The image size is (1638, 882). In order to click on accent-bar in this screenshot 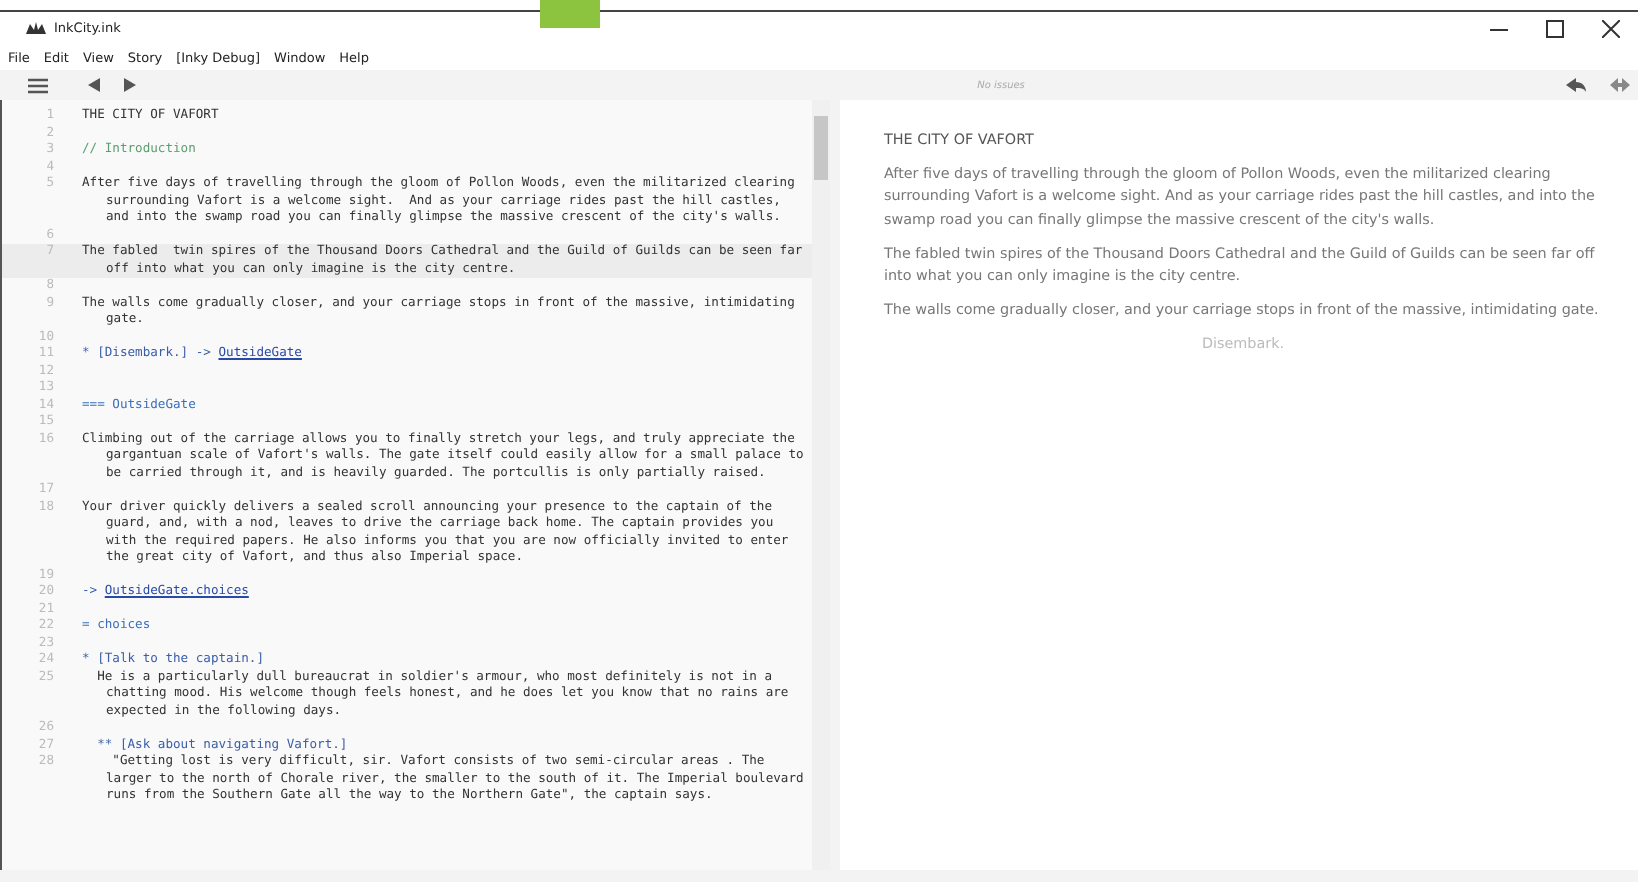, I will do `click(570, 14)`.